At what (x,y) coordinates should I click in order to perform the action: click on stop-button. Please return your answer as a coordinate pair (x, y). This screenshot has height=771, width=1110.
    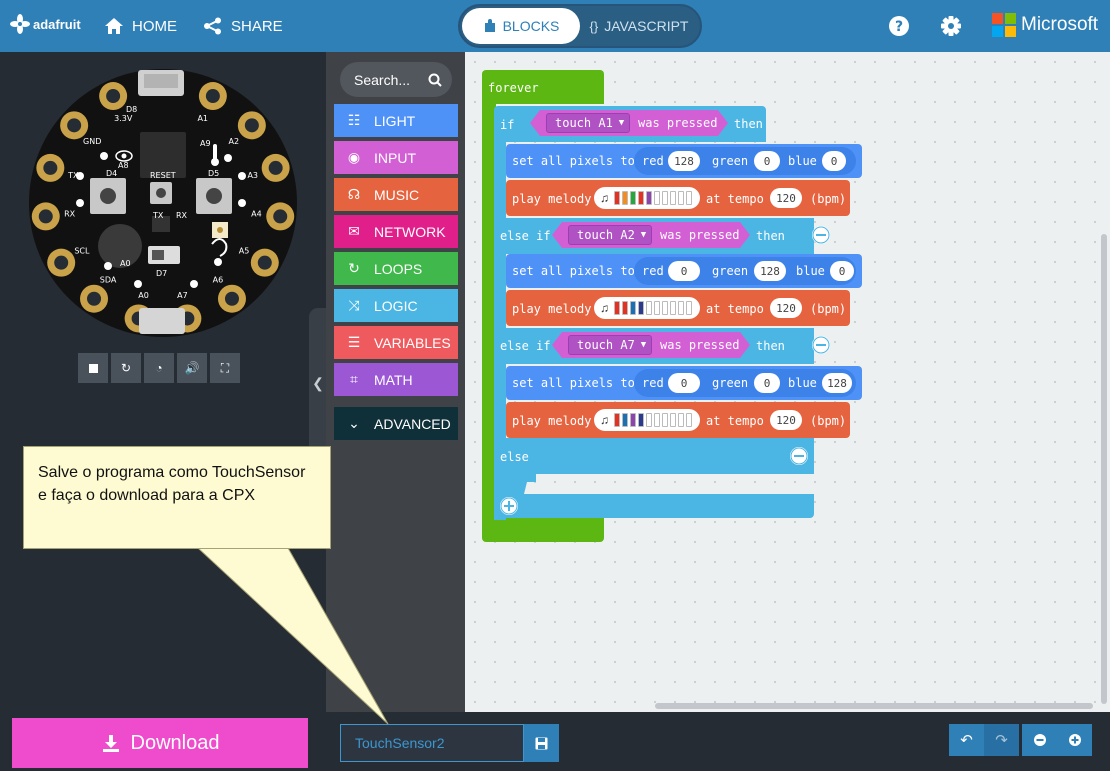
    Looking at the image, I should click on (93, 368).